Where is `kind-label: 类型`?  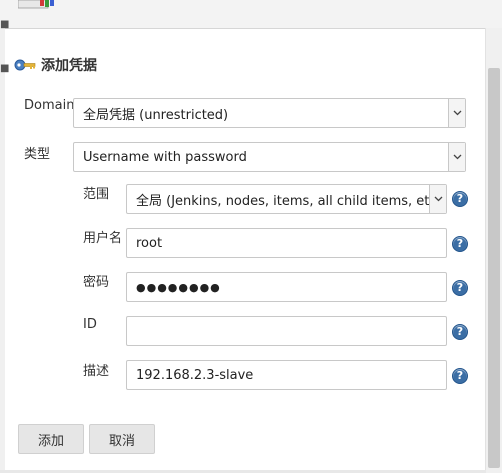
kind-label: 类型 is located at coordinates (37, 154).